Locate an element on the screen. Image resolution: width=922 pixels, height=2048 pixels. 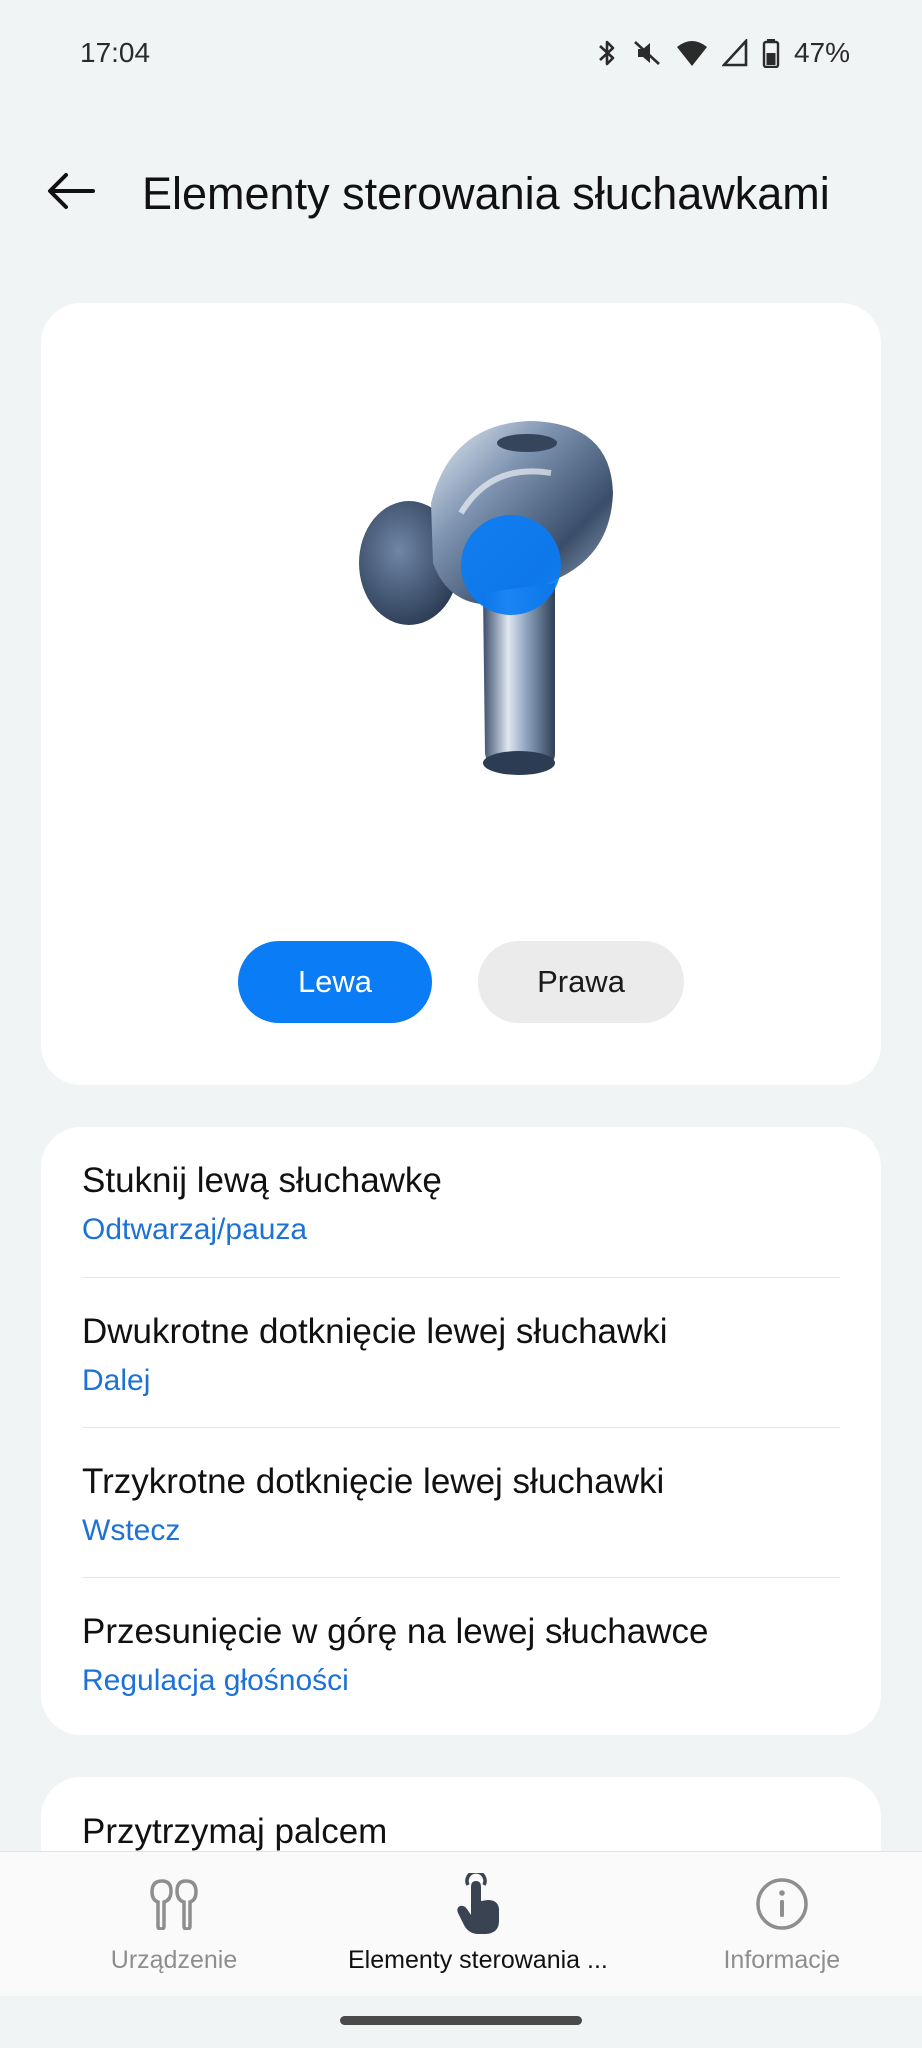
mute-icon is located at coordinates (647, 53).